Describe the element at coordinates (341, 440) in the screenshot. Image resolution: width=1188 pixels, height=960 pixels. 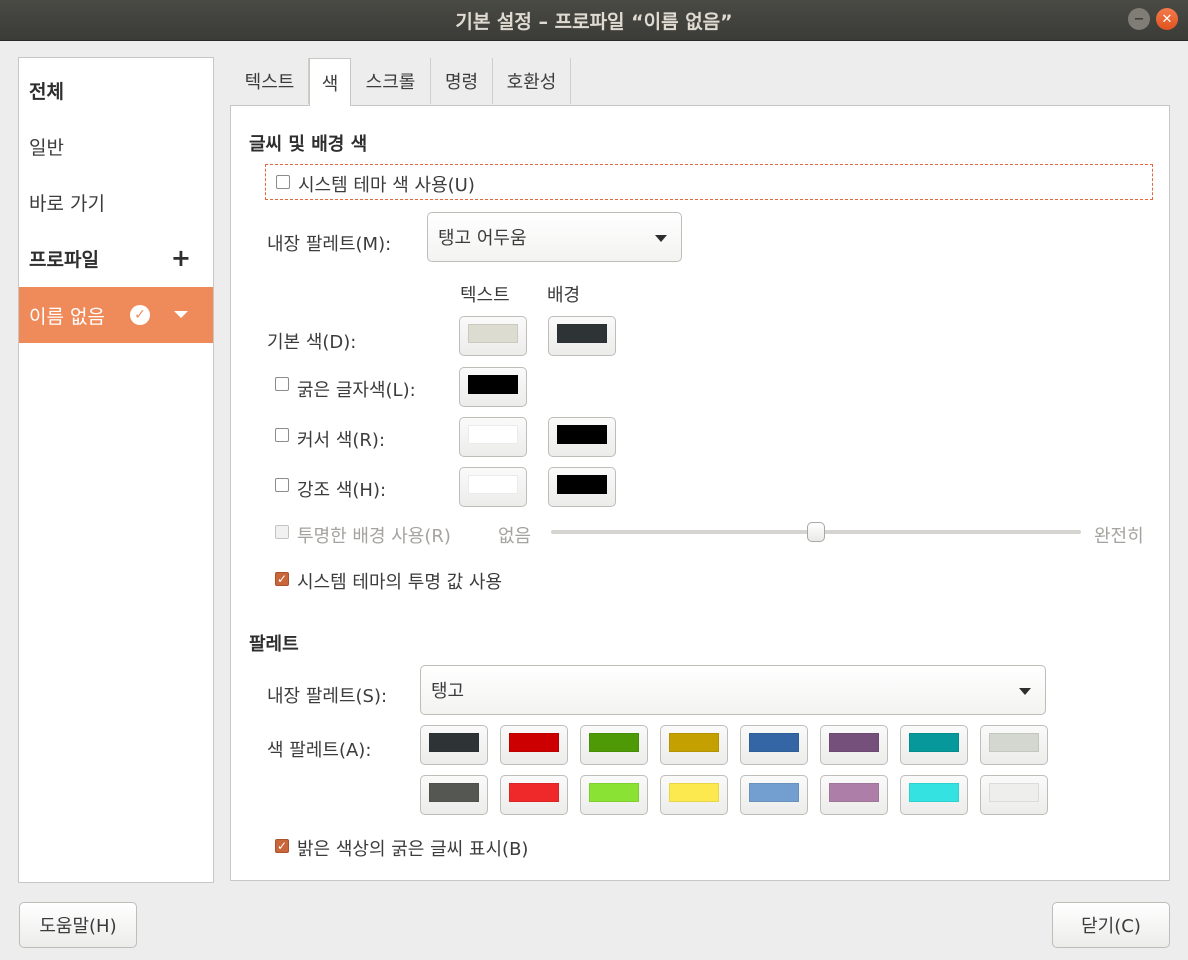
I see `cursor-color-label: 커서 색(R):` at that location.